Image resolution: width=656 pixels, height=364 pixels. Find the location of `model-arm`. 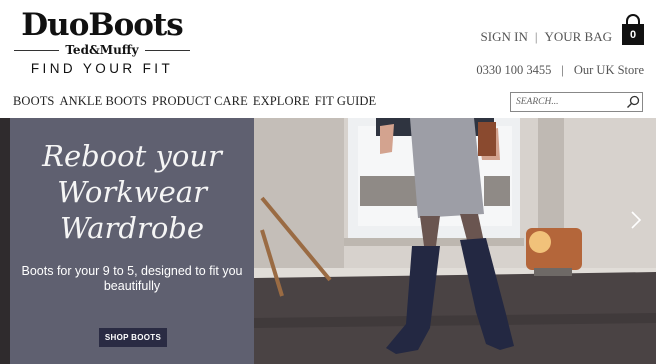

model-arm is located at coordinates (387, 139).